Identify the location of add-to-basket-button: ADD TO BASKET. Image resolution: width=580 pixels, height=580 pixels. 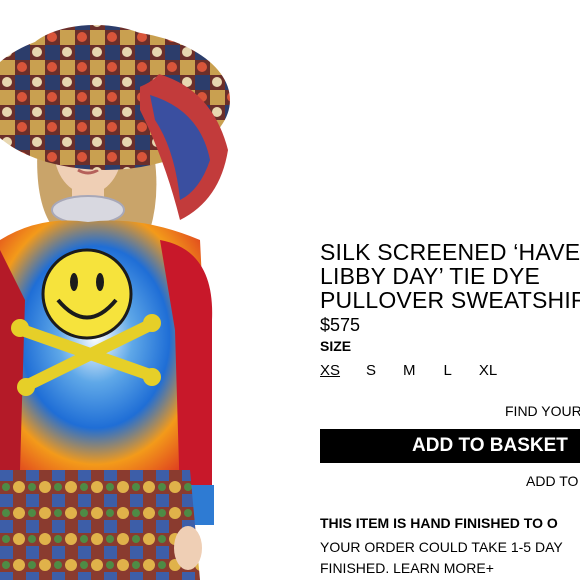
(450, 446).